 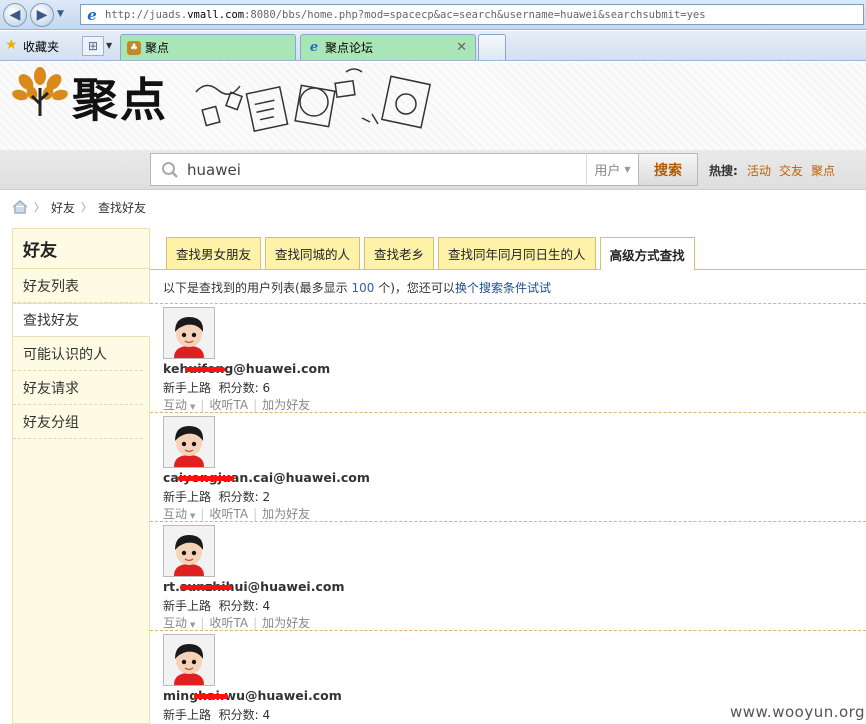 What do you see at coordinates (388, 47) in the screenshot?
I see `browser-tab-forum: e 聚点论坛 ✕` at bounding box center [388, 47].